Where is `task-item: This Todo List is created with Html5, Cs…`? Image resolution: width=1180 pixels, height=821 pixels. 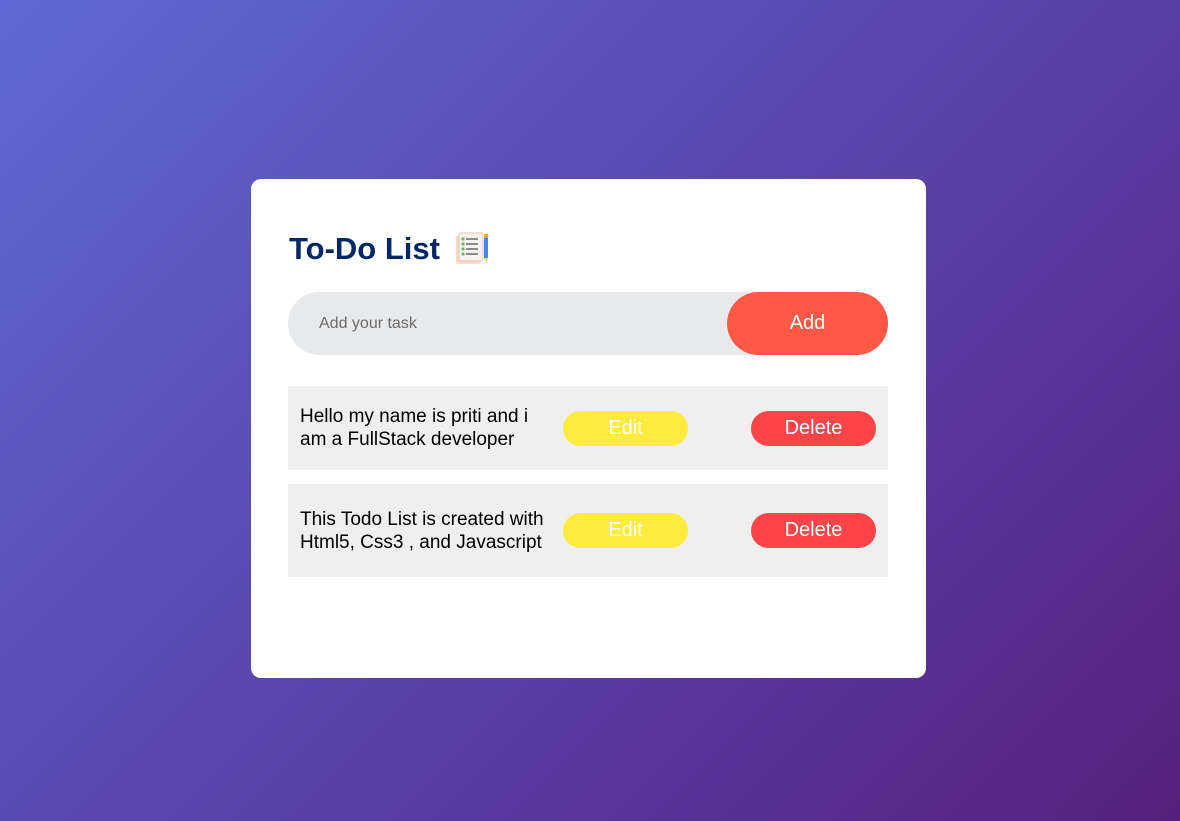 task-item: This Todo List is created with Html5, Cs… is located at coordinates (588, 530).